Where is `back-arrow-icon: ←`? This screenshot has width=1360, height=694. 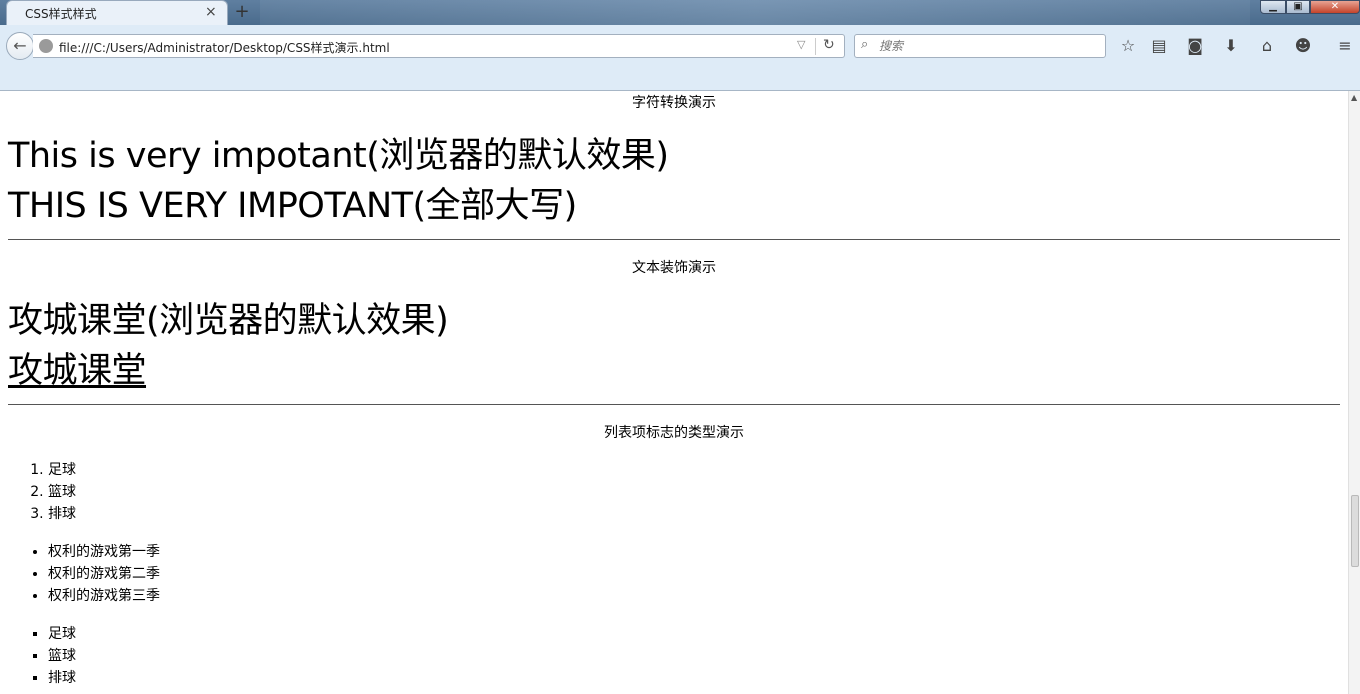
back-arrow-icon: ← is located at coordinates (20, 46).